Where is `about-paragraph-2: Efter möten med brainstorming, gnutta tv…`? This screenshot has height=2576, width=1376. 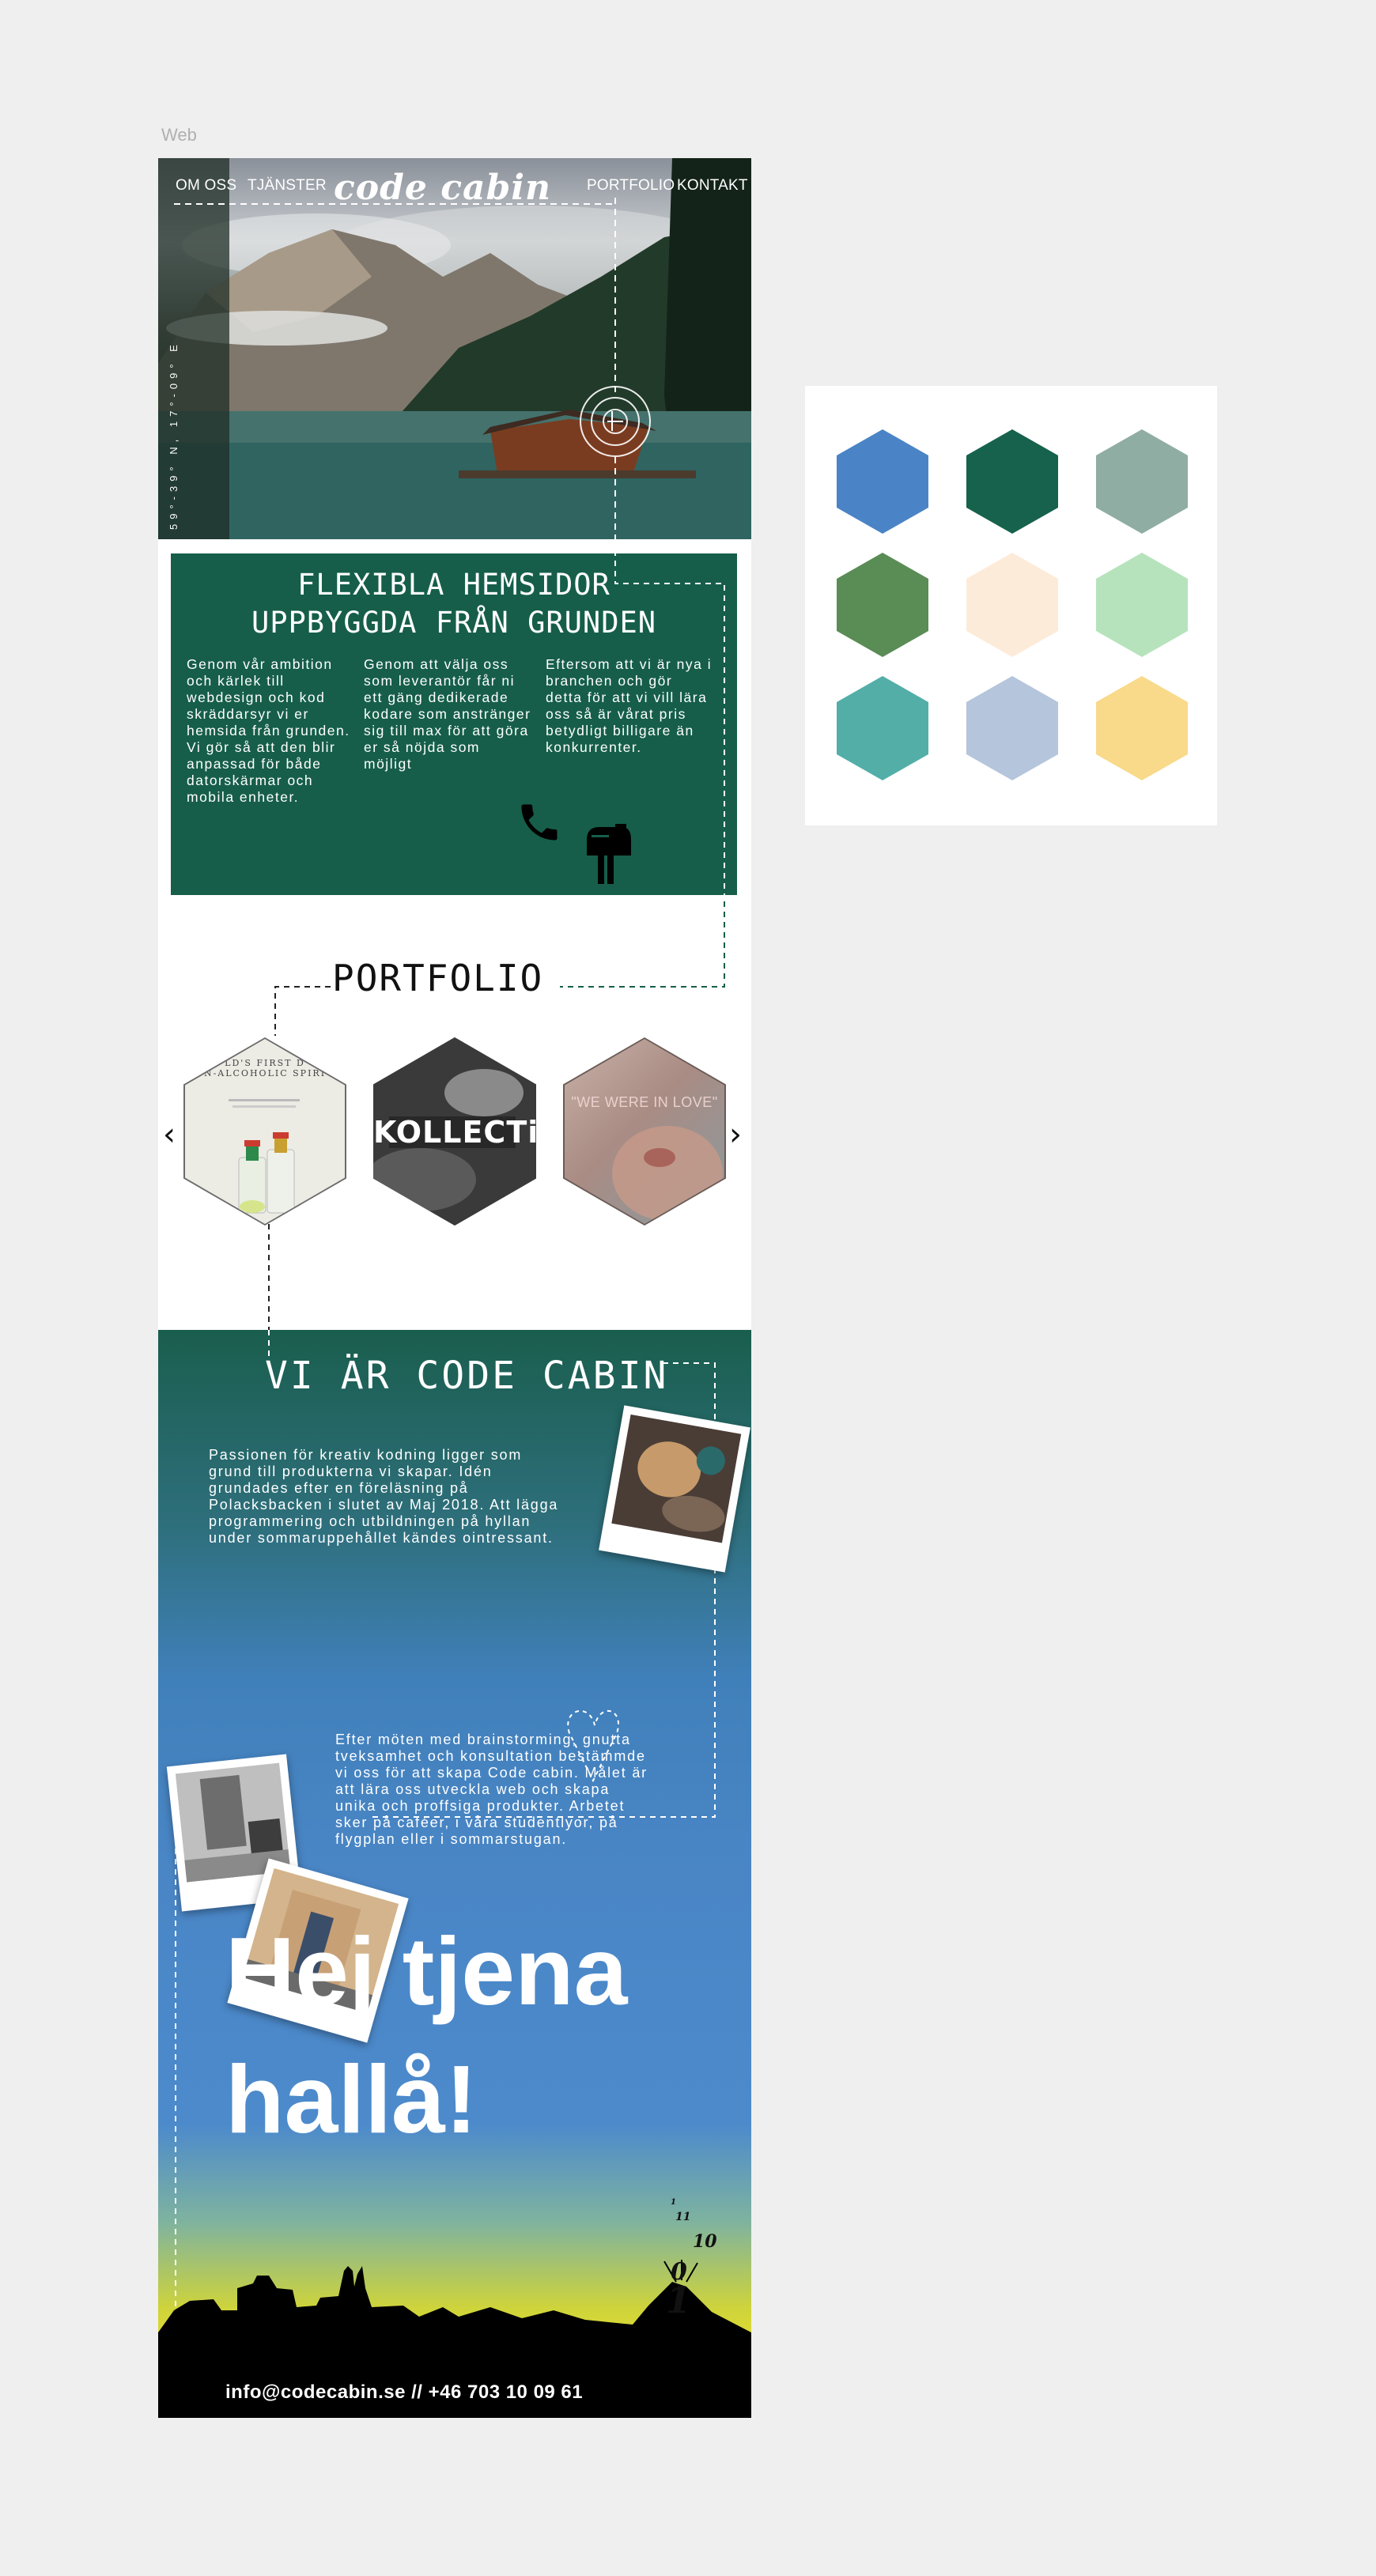 about-paragraph-2: Efter möten med brainstorming, gnutta tv… is located at coordinates (491, 1789).